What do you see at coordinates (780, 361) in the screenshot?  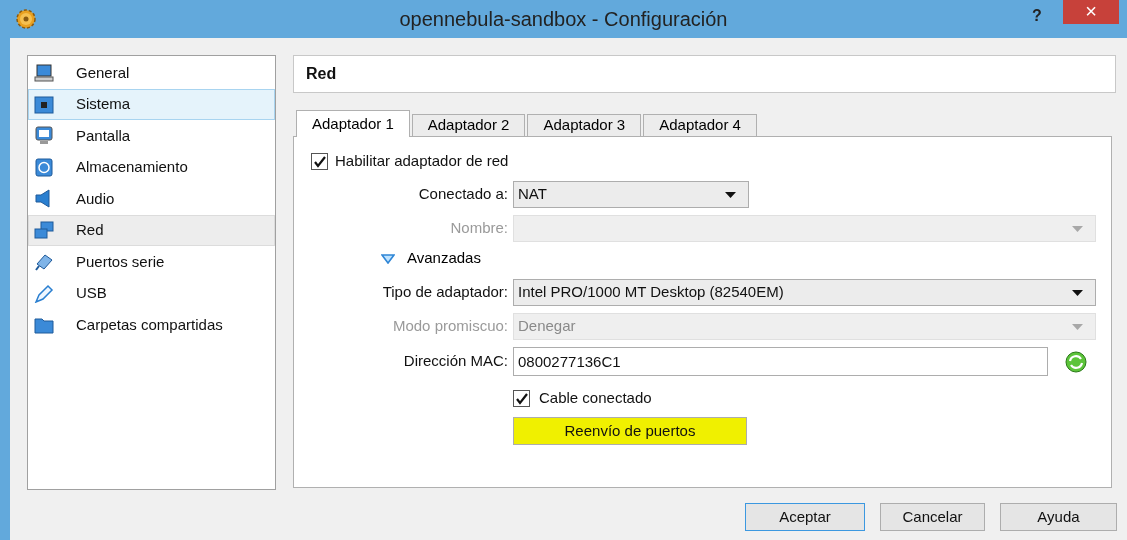 I see `mac-address-field: 0800277136C1` at bounding box center [780, 361].